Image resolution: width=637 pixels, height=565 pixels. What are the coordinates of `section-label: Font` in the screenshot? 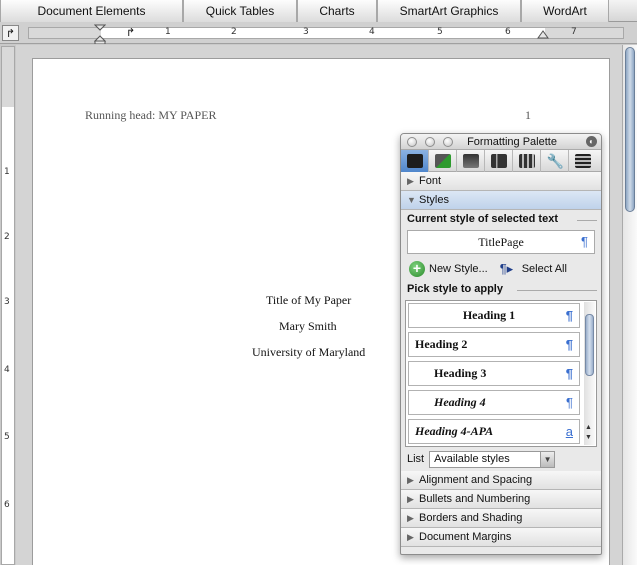 It's located at (430, 180).